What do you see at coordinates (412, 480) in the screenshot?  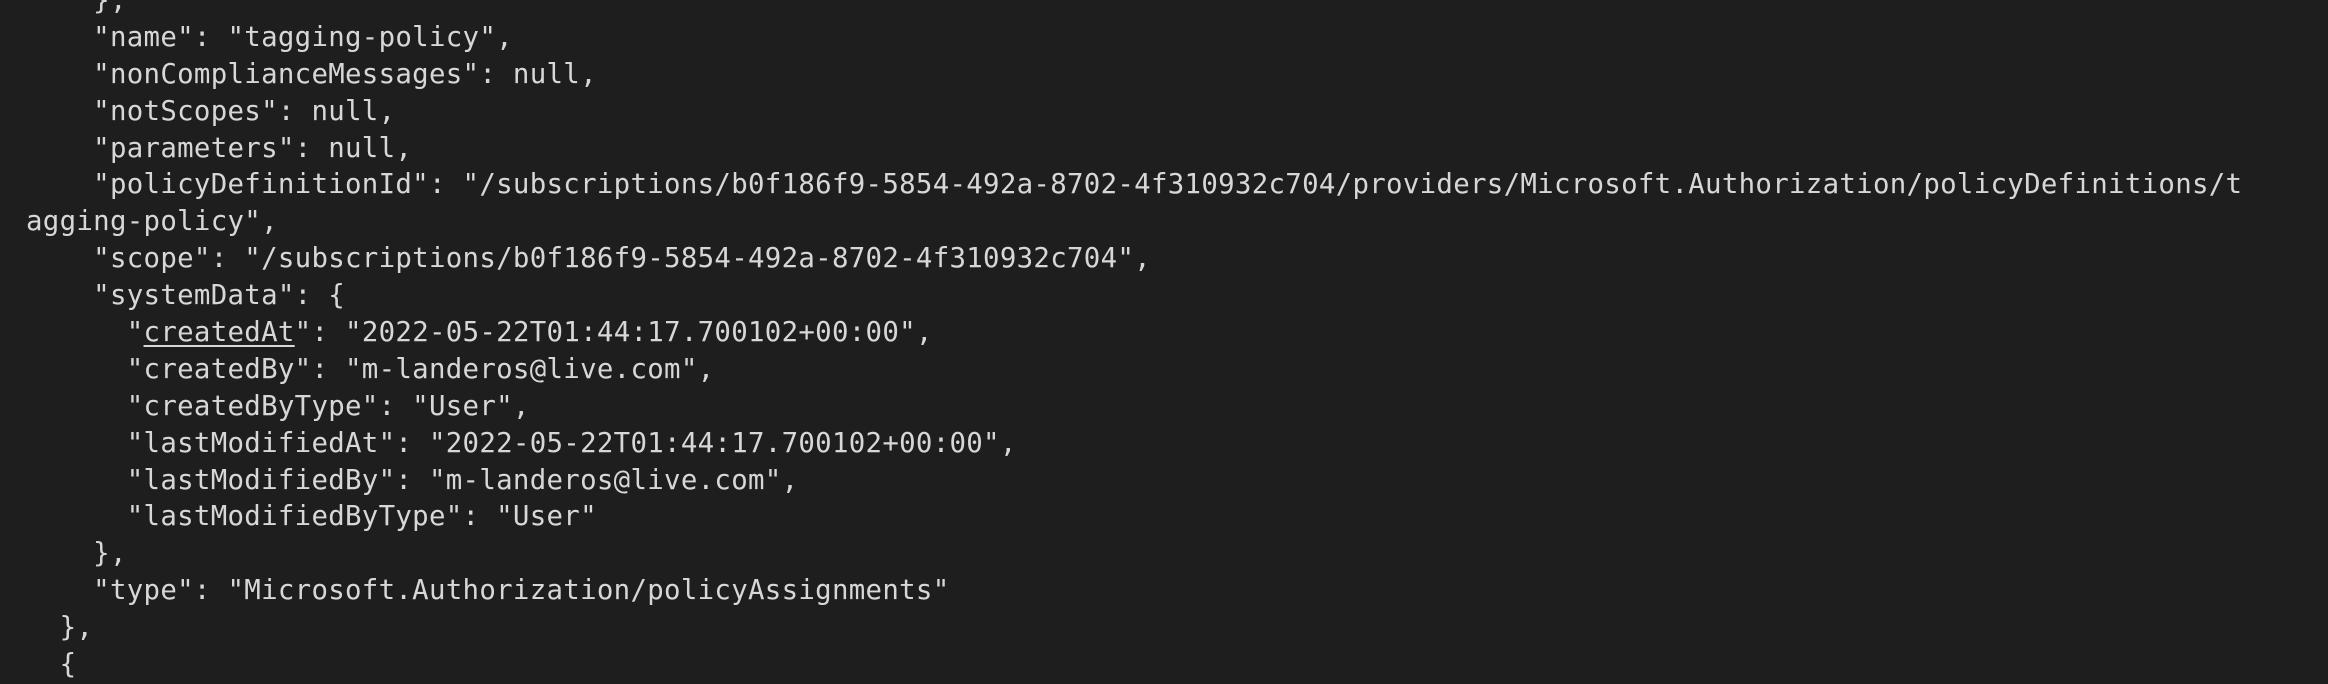 I see `output-line: "lastModifiedBy": "m-landeros@live.com",` at bounding box center [412, 480].